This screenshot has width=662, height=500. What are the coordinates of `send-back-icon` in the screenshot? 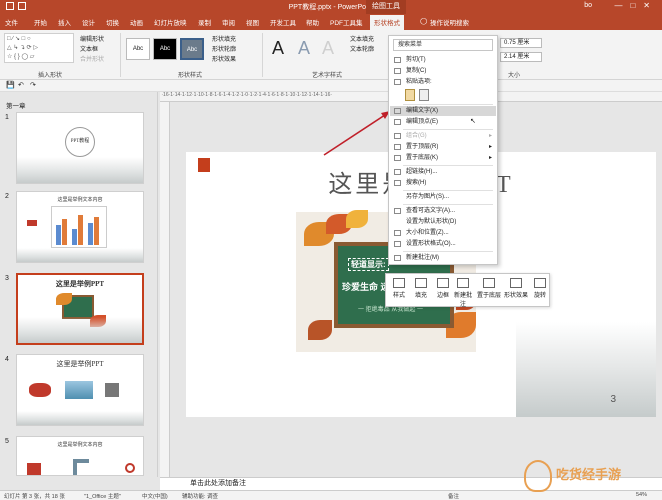 It's located at (489, 283).